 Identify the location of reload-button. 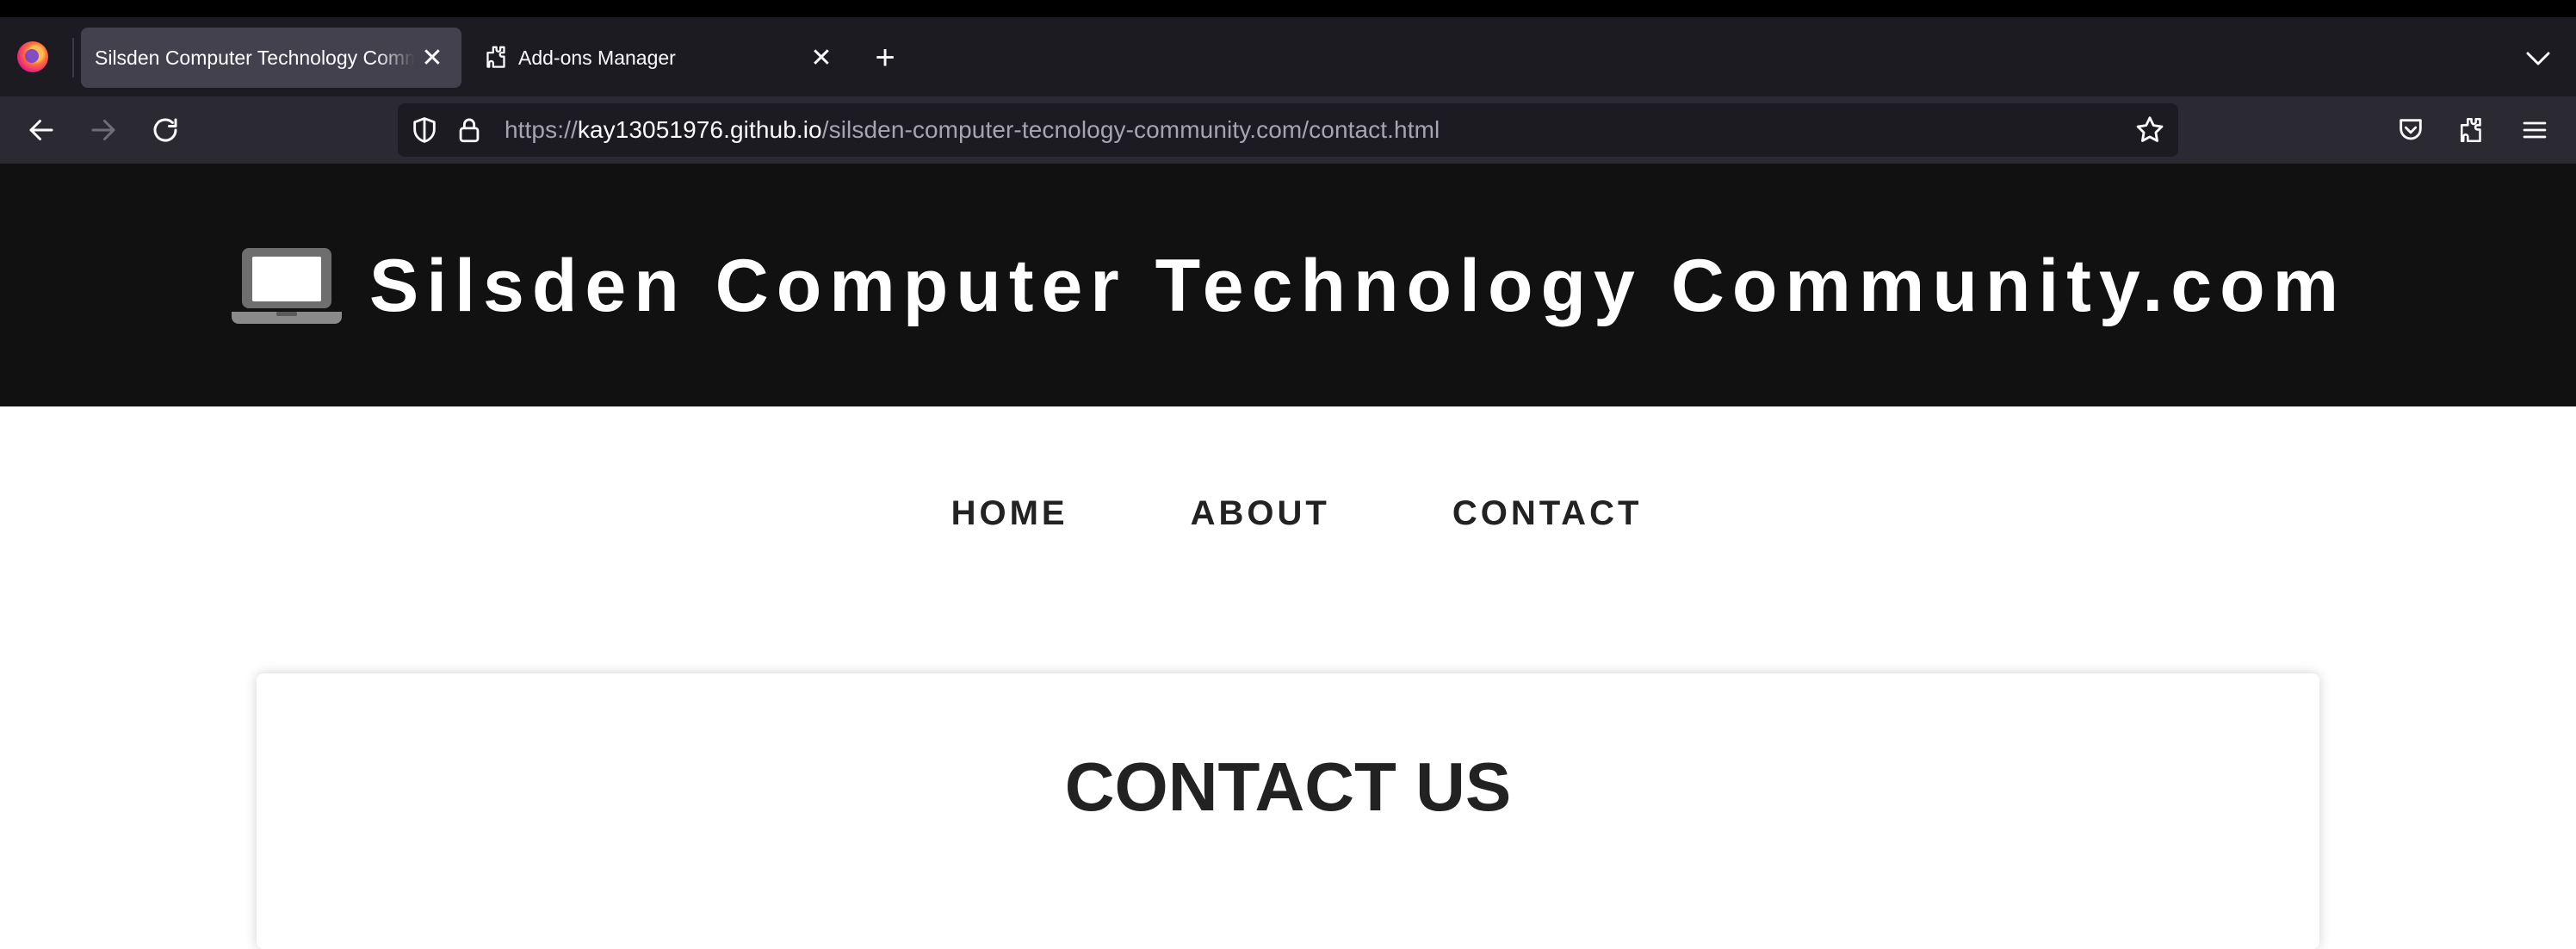
(165, 130).